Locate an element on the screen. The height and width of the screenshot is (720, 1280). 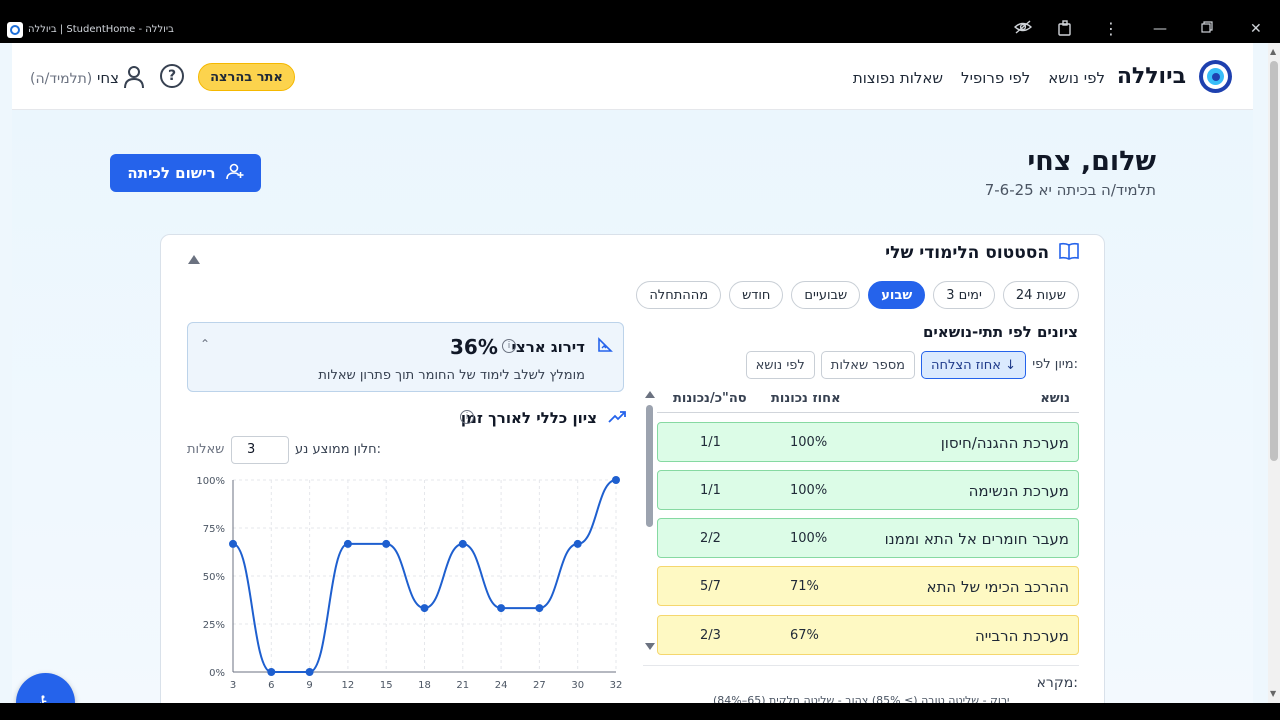
demo-badge-button: אתר בהרצה is located at coordinates (246, 77).